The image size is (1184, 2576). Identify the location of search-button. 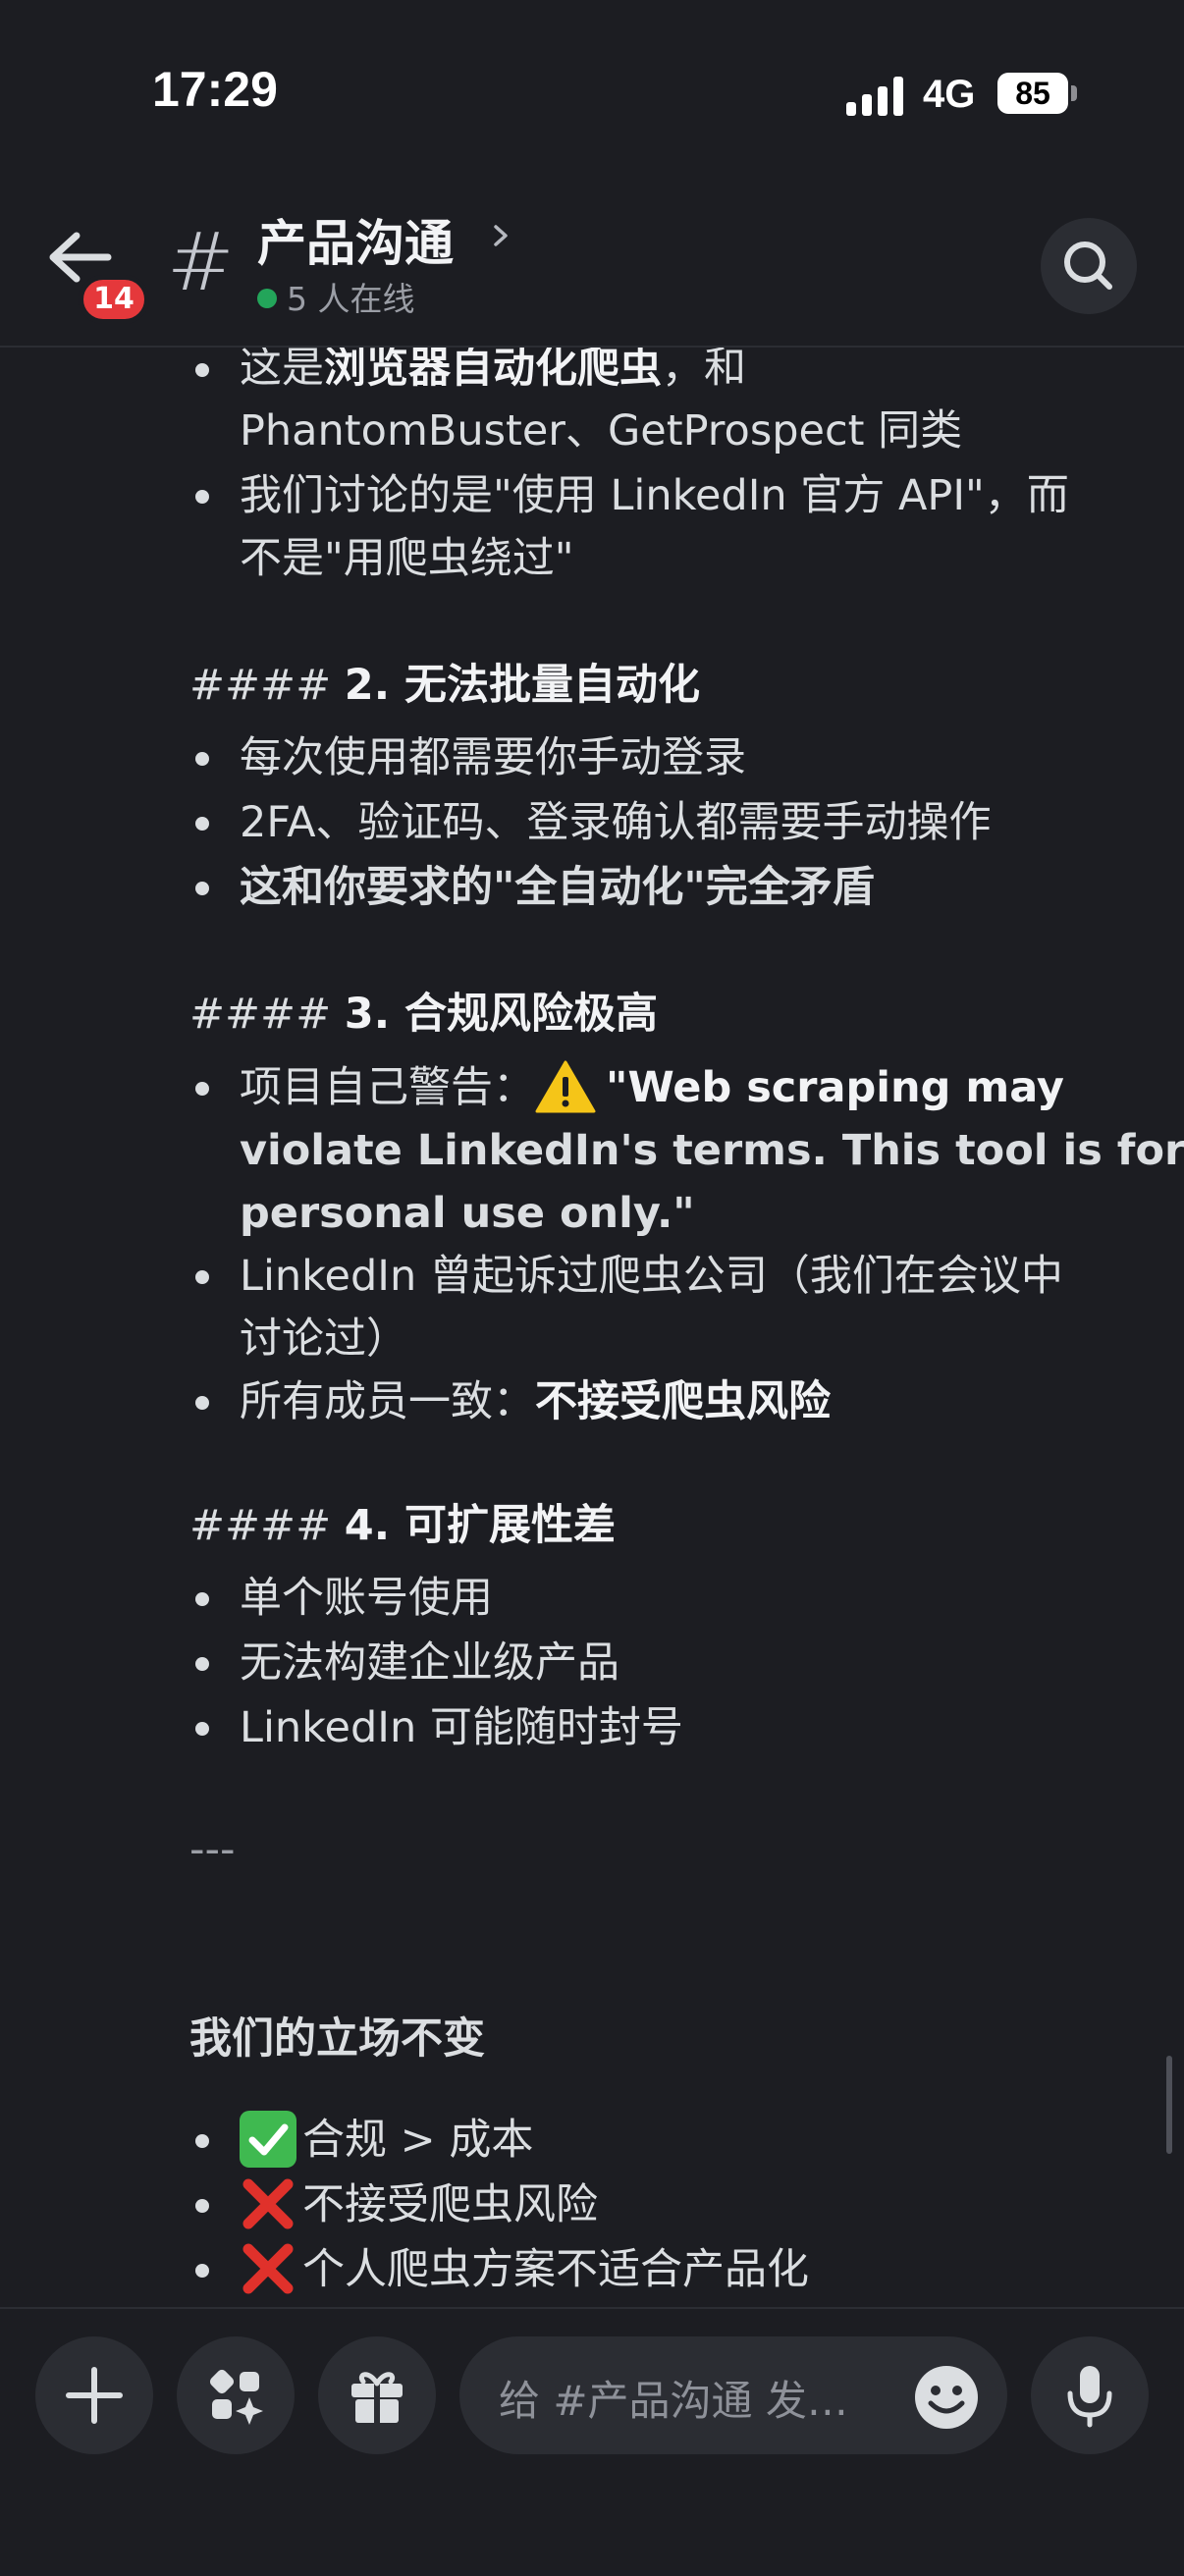
(1089, 266).